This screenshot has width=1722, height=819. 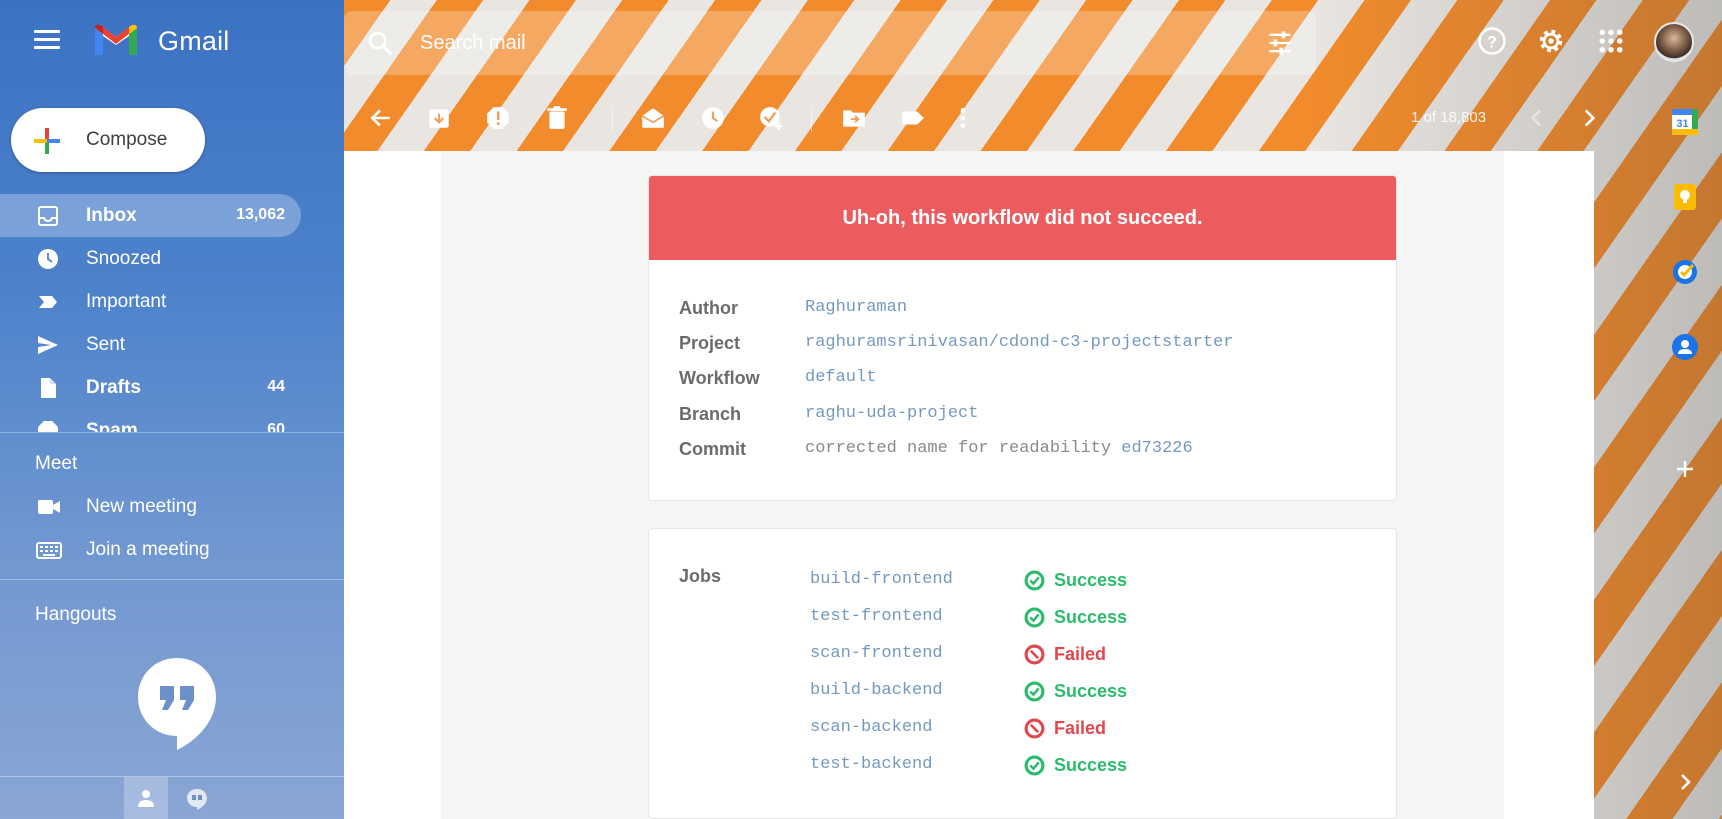 What do you see at coordinates (47, 141) in the screenshot?
I see `compose-plus-icon` at bounding box center [47, 141].